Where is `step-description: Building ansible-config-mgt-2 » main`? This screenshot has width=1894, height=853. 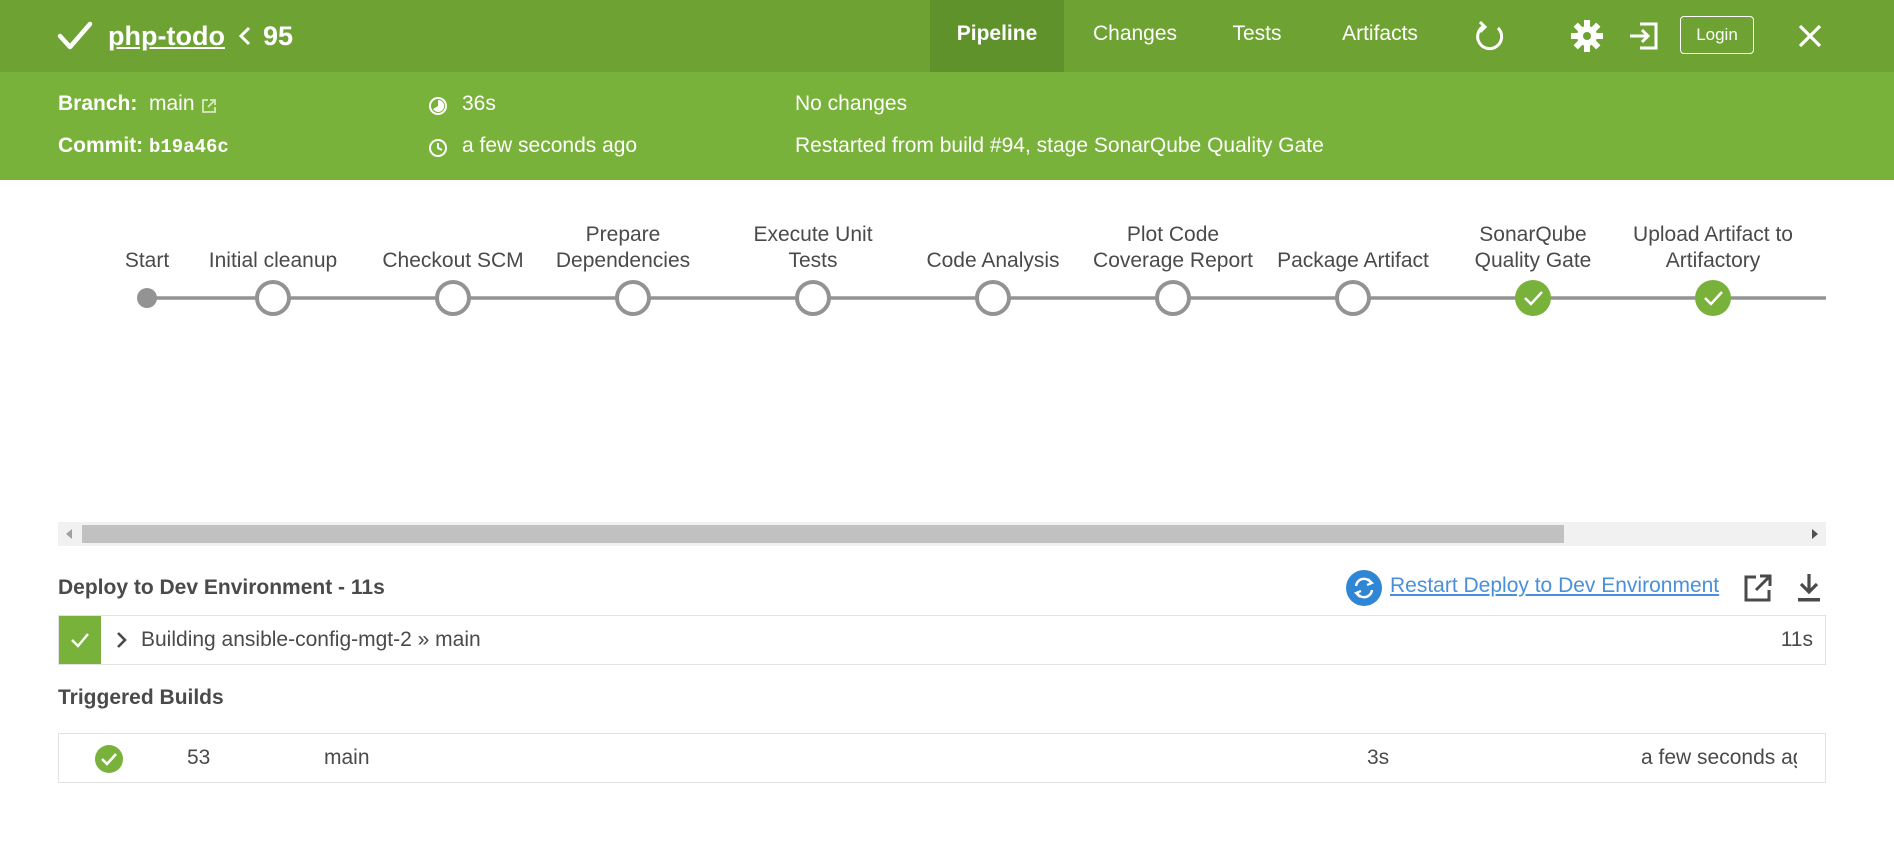 step-description: Building ansible-config-mgt-2 » main is located at coordinates (311, 639).